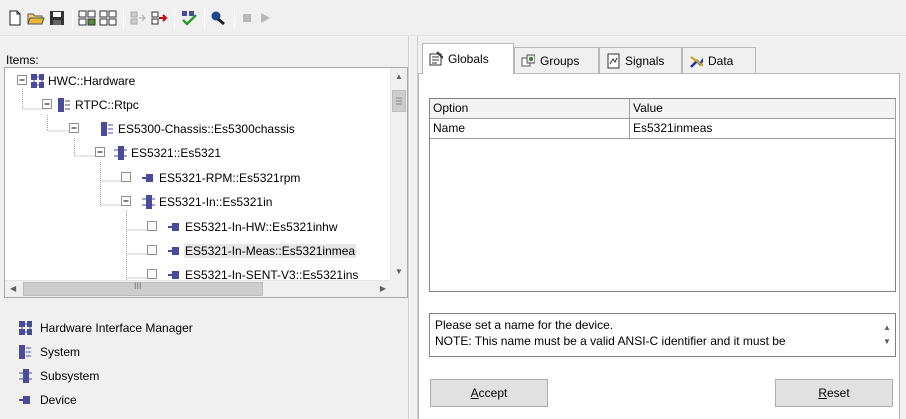 Image resolution: width=906 pixels, height=419 pixels. What do you see at coordinates (398, 288) in the screenshot?
I see `scroll-corner` at bounding box center [398, 288].